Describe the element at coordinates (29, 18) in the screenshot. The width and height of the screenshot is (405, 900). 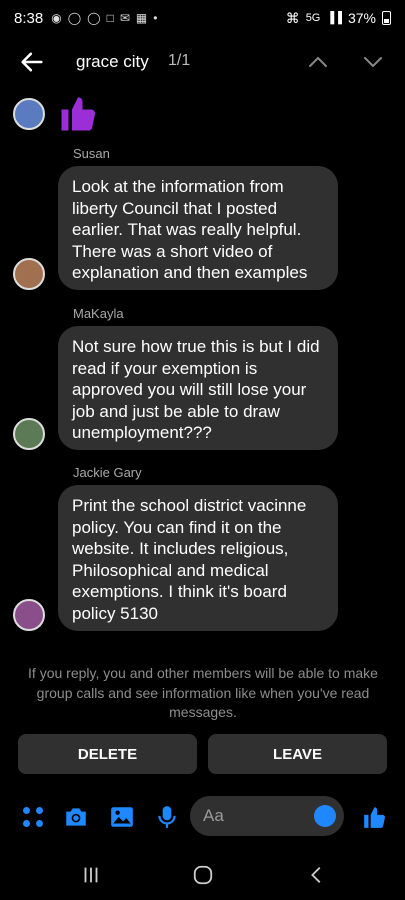
I see `status-time: 8:38` at that location.